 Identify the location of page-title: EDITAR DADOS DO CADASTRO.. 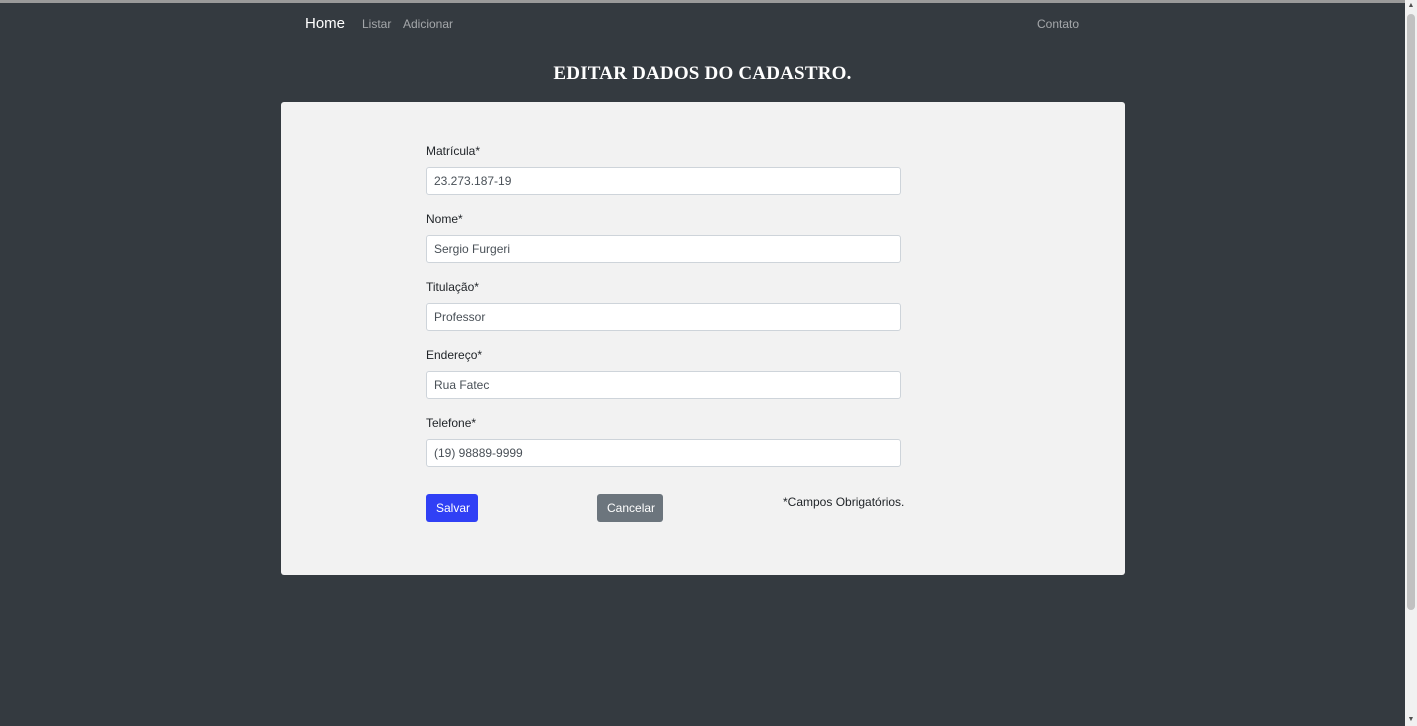
(702, 73).